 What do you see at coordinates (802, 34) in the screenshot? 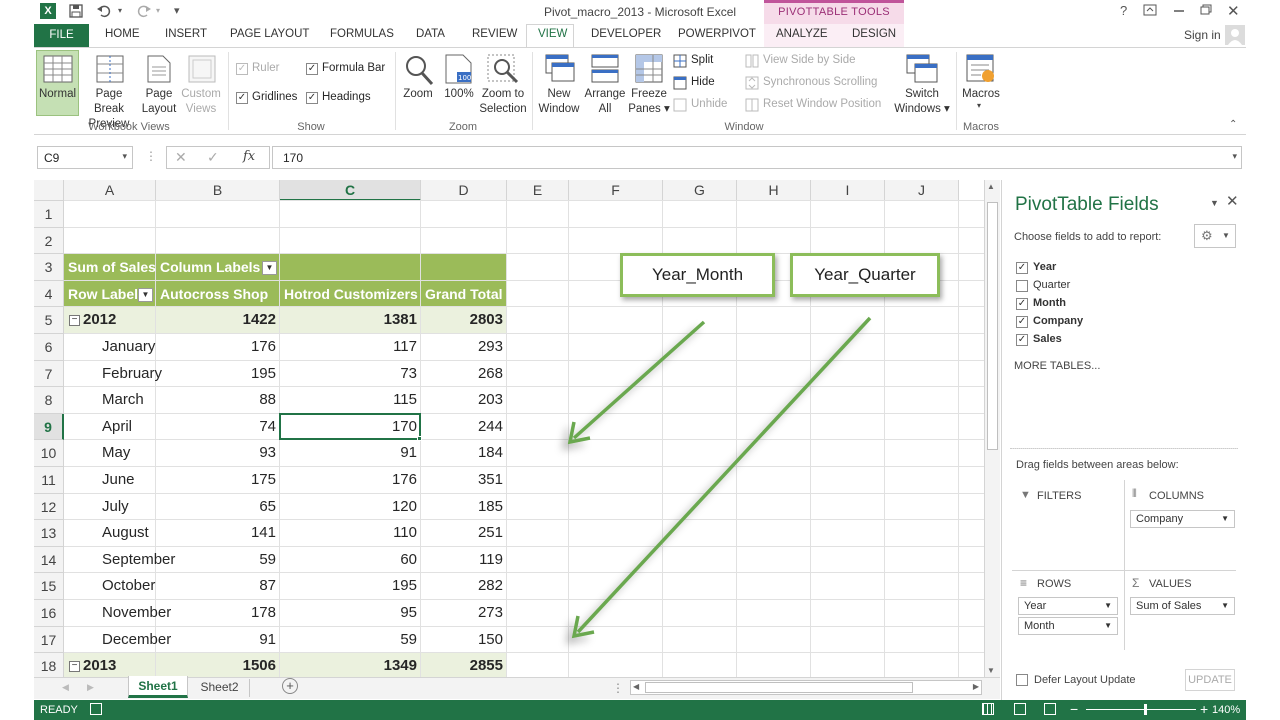
I see `tab-analyze: ANALYZE` at bounding box center [802, 34].